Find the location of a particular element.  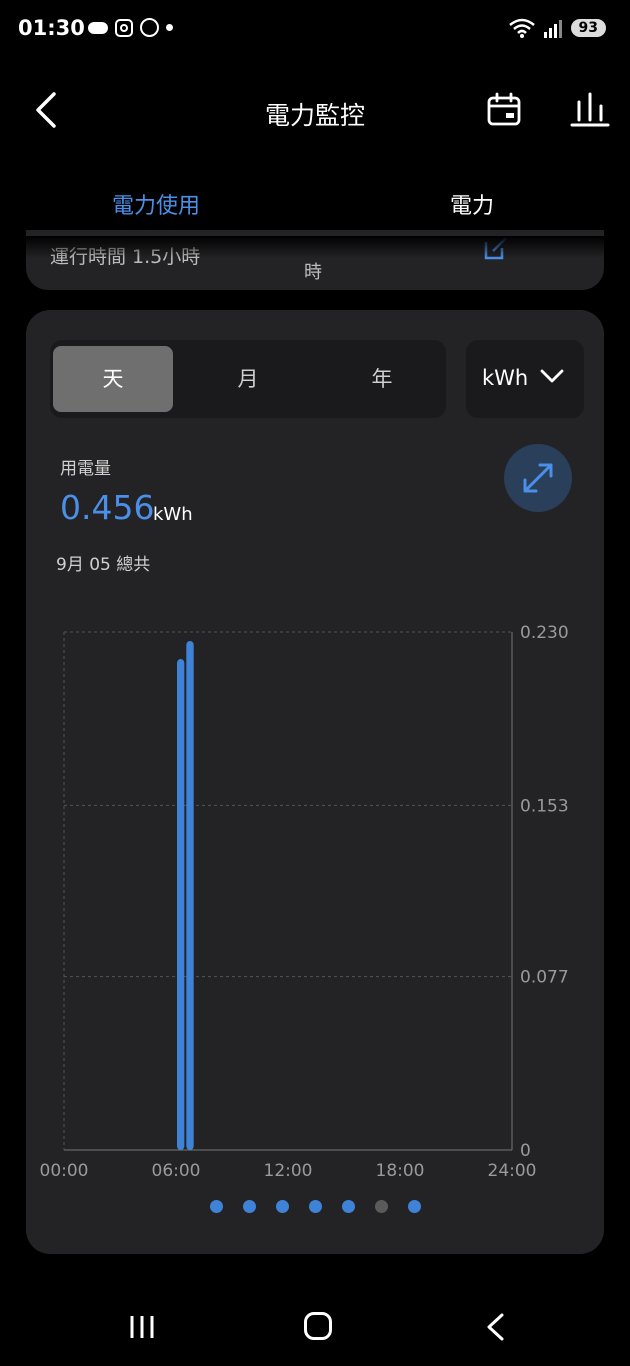

tab-power-usage: 電力使用 is located at coordinates (156, 204).